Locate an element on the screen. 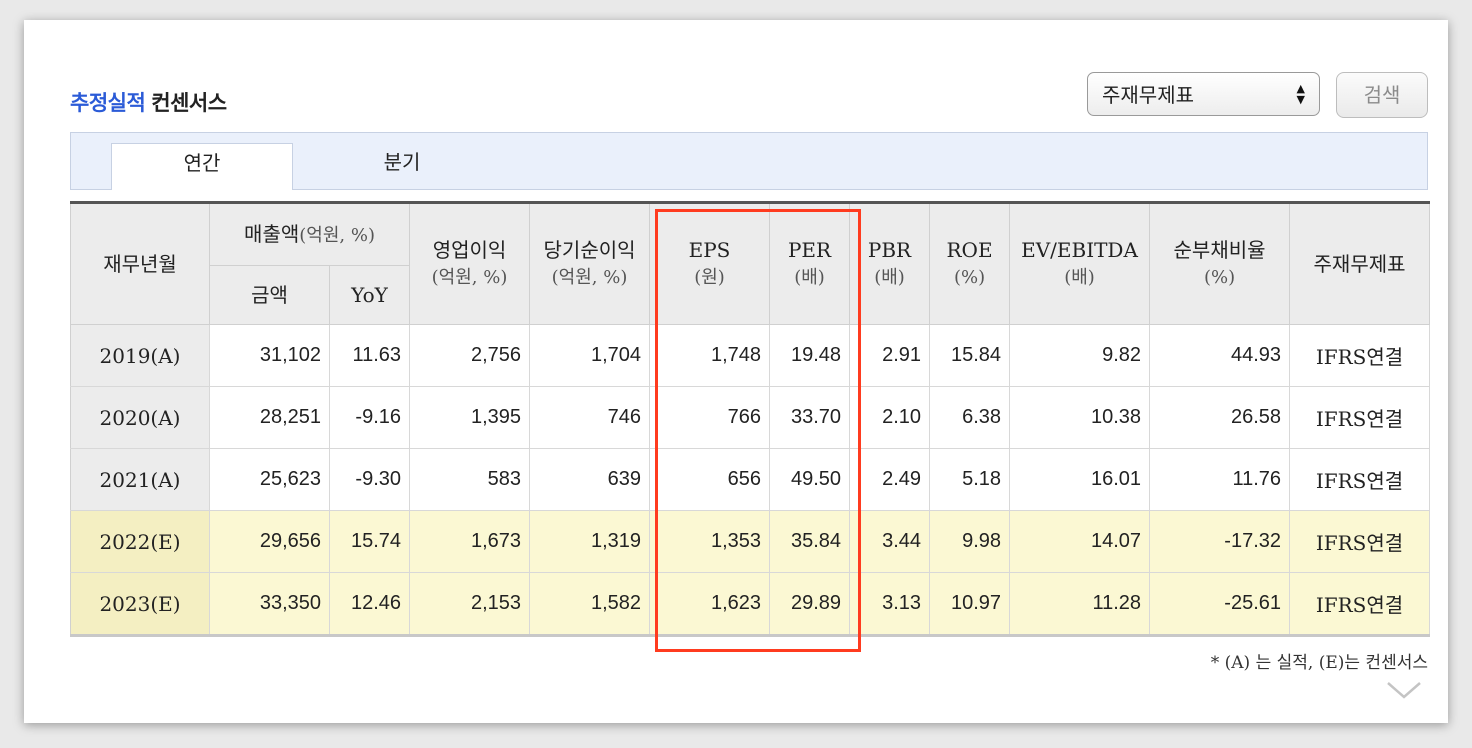  cell-period: 2021(A) is located at coordinates (140, 479).